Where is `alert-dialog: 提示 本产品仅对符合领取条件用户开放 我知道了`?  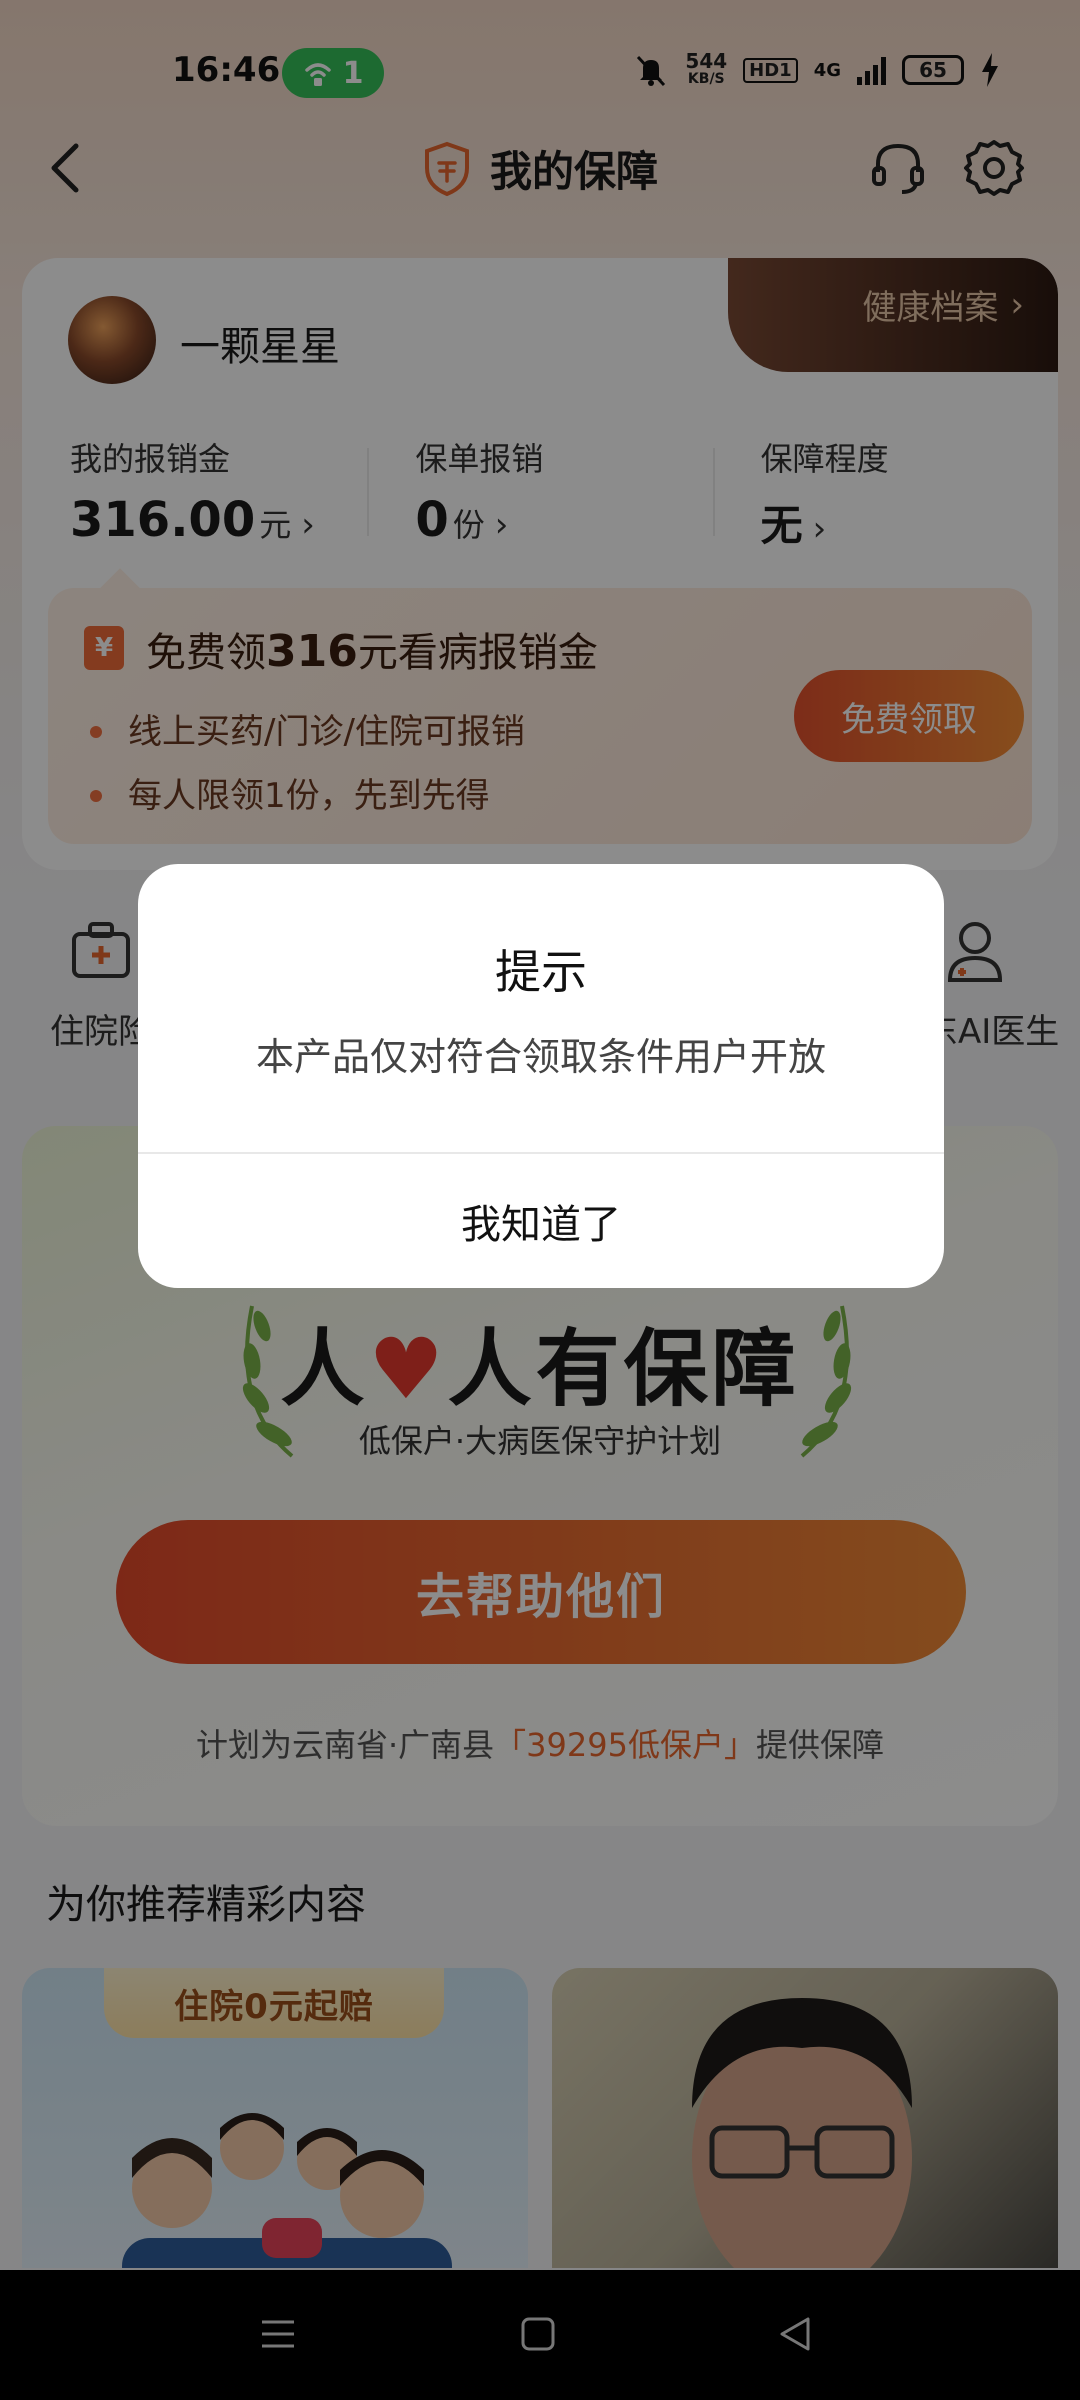
alert-dialog: 提示 本产品仅对符合领取条件用户开放 我知道了 is located at coordinates (541, 1076).